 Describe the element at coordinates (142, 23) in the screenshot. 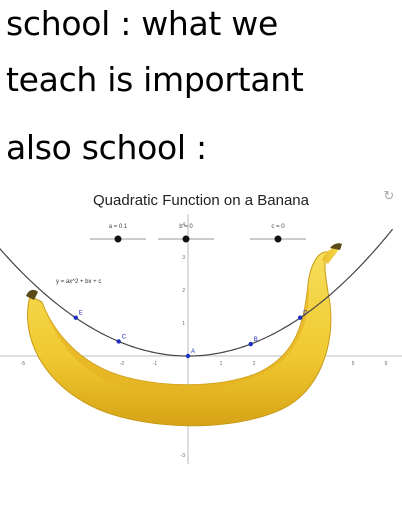

I see `caption-line-1: school : what we` at that location.